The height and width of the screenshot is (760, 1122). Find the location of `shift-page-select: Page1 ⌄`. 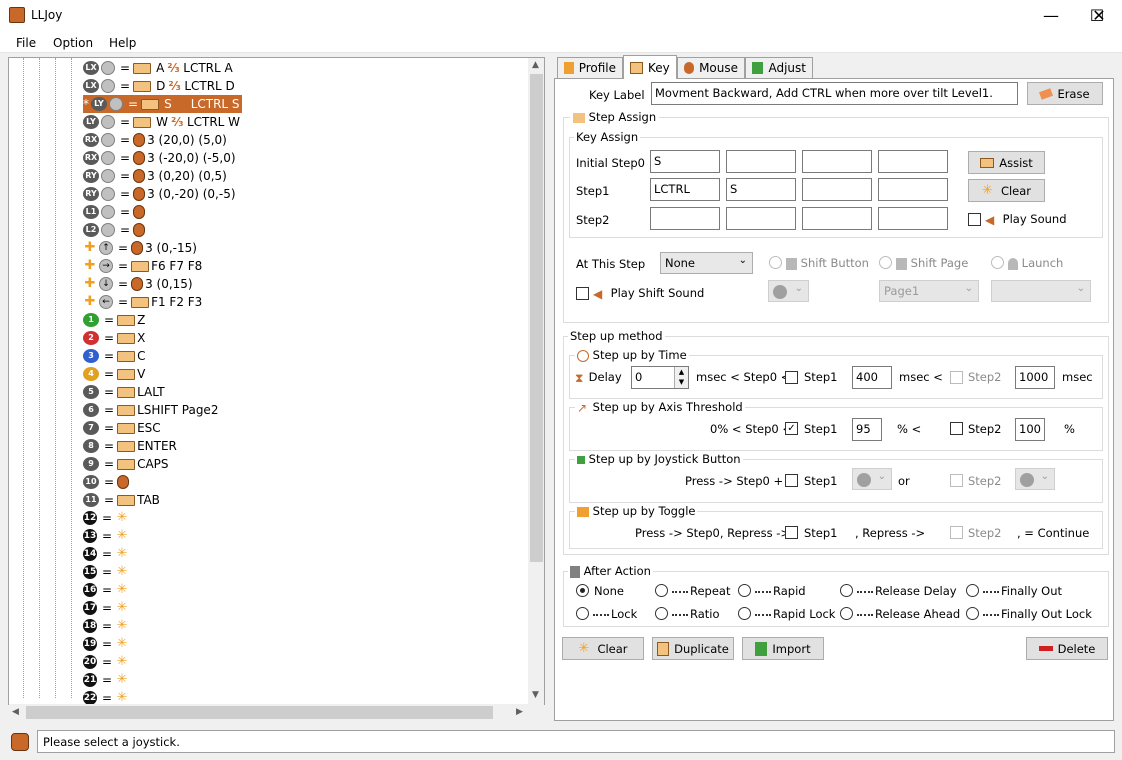

shift-page-select: Page1 ⌄ is located at coordinates (929, 291).